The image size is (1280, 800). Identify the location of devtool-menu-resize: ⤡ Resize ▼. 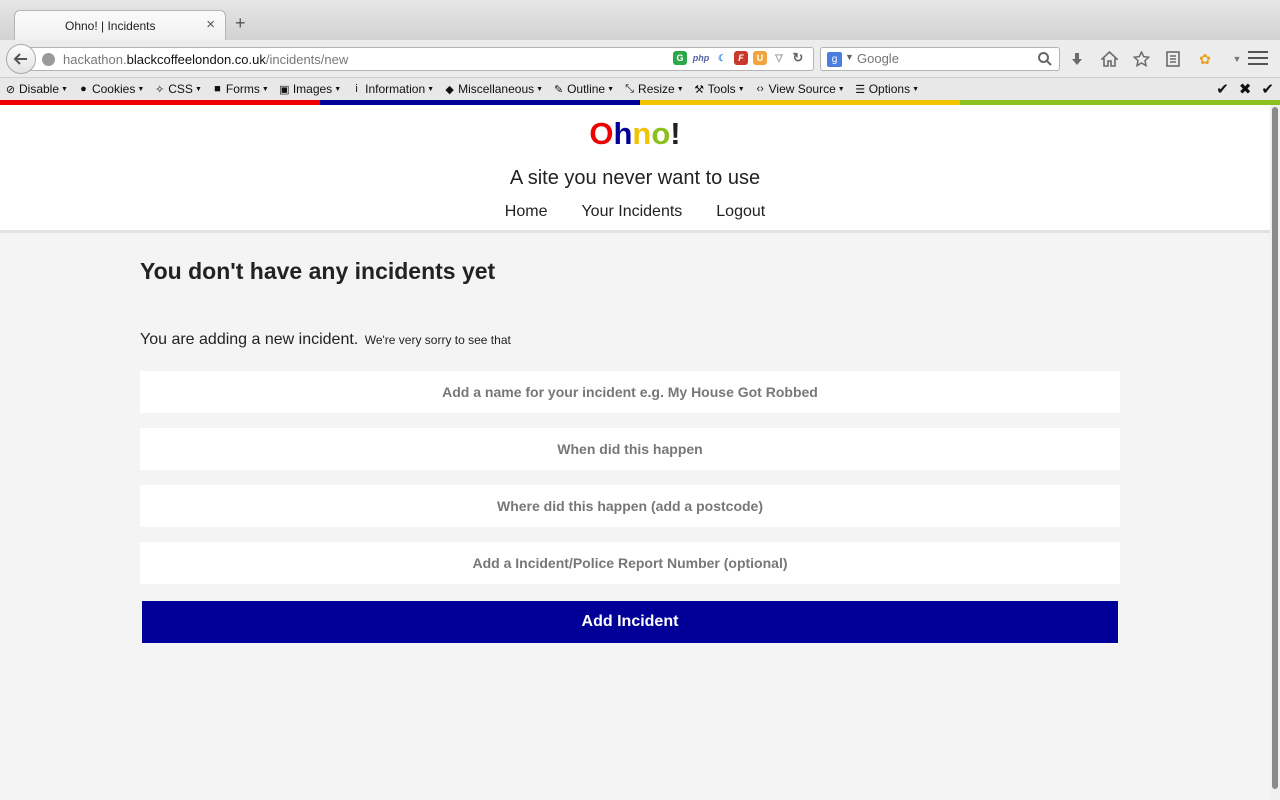
(653, 89).